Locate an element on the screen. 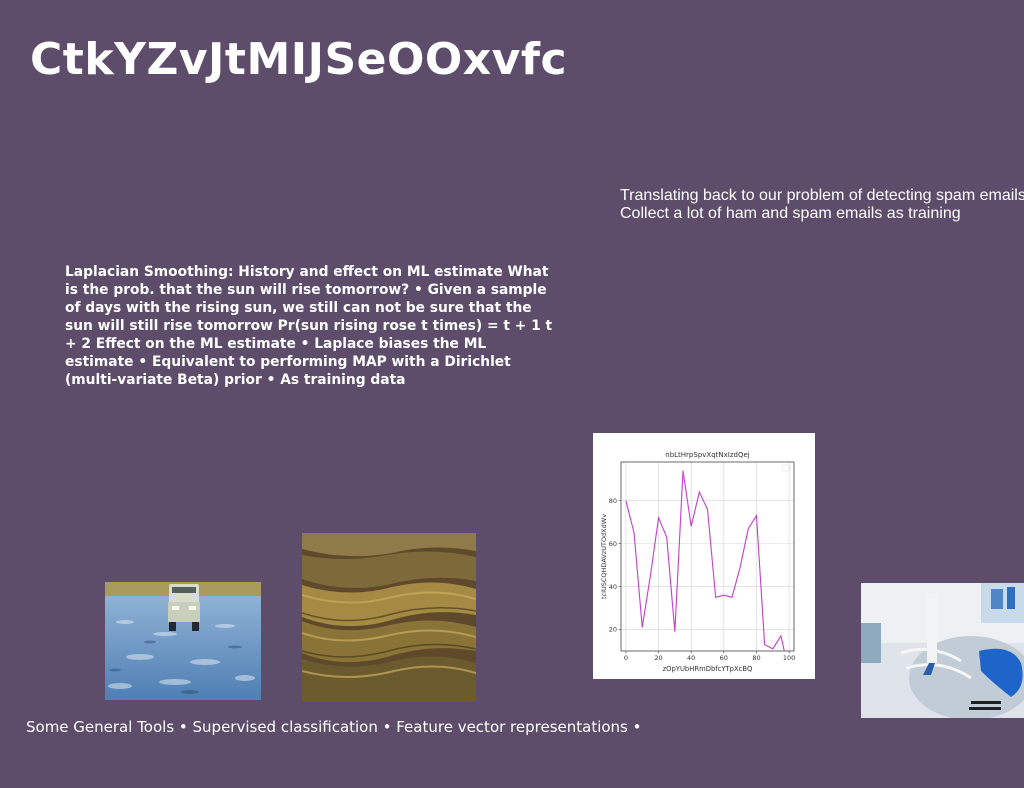 This screenshot has width=1024, height=788. y-tick-label-2: 60 is located at coordinates (613, 544).